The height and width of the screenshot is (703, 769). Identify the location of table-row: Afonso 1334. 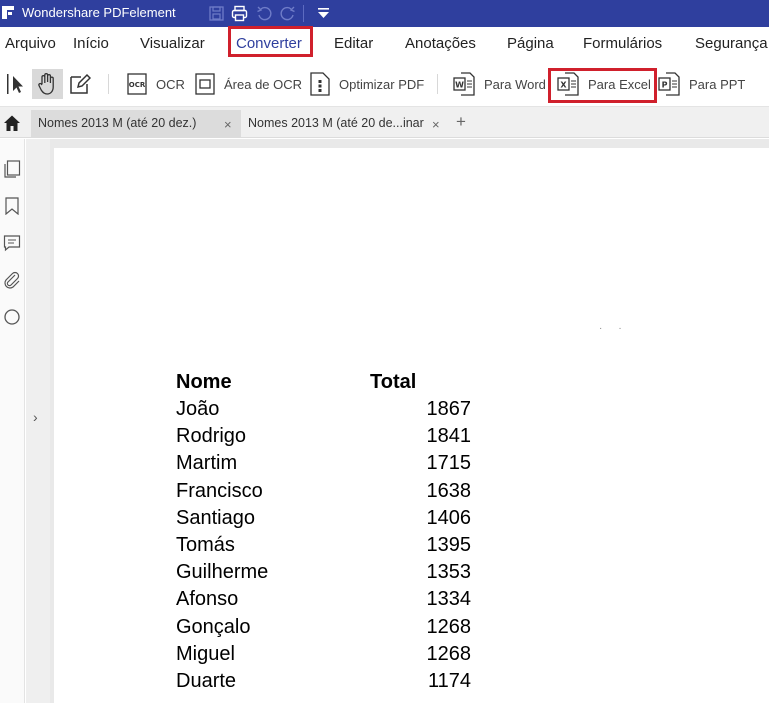
(384, 601).